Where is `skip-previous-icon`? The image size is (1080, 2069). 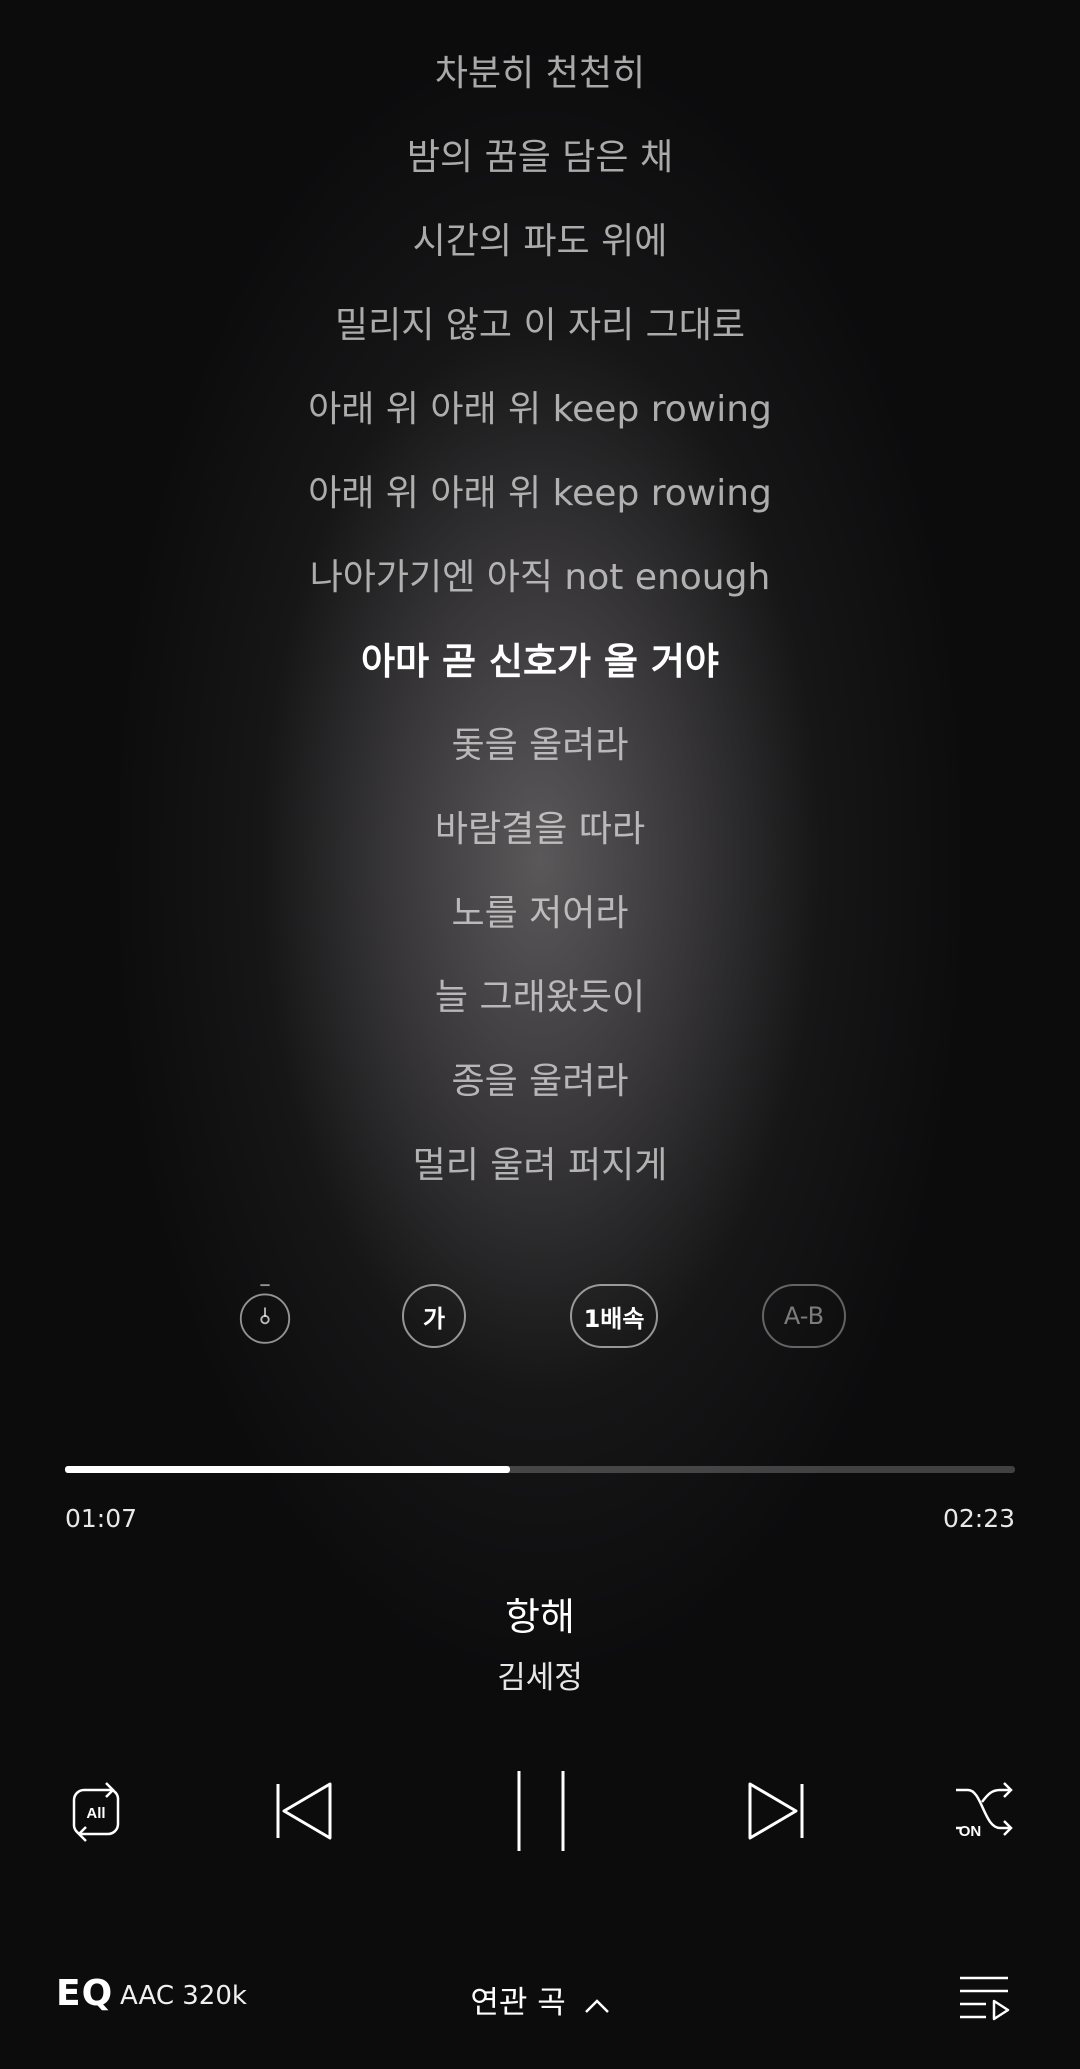 skip-previous-icon is located at coordinates (304, 1811).